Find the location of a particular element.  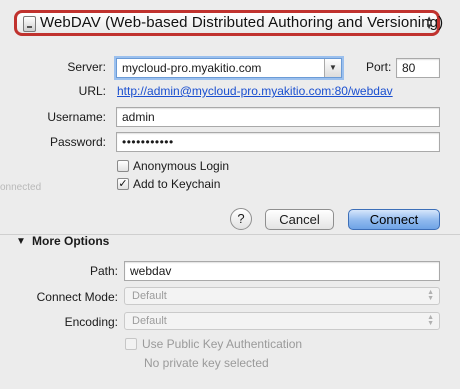

encoding-label: Encoding: is located at coordinates (91, 322).